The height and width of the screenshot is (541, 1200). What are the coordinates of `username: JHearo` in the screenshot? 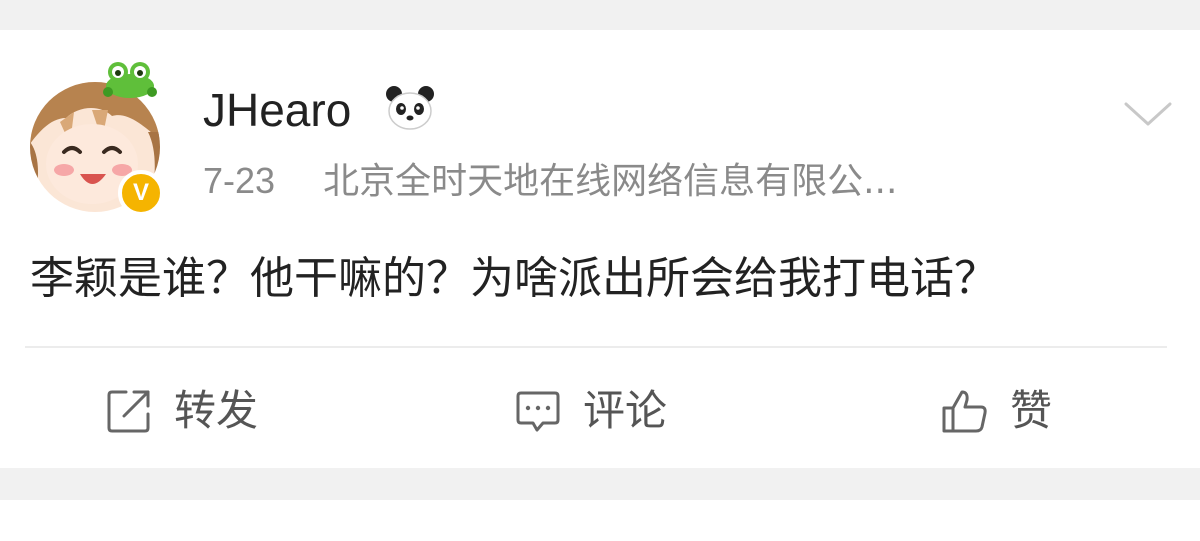 It's located at (277, 110).